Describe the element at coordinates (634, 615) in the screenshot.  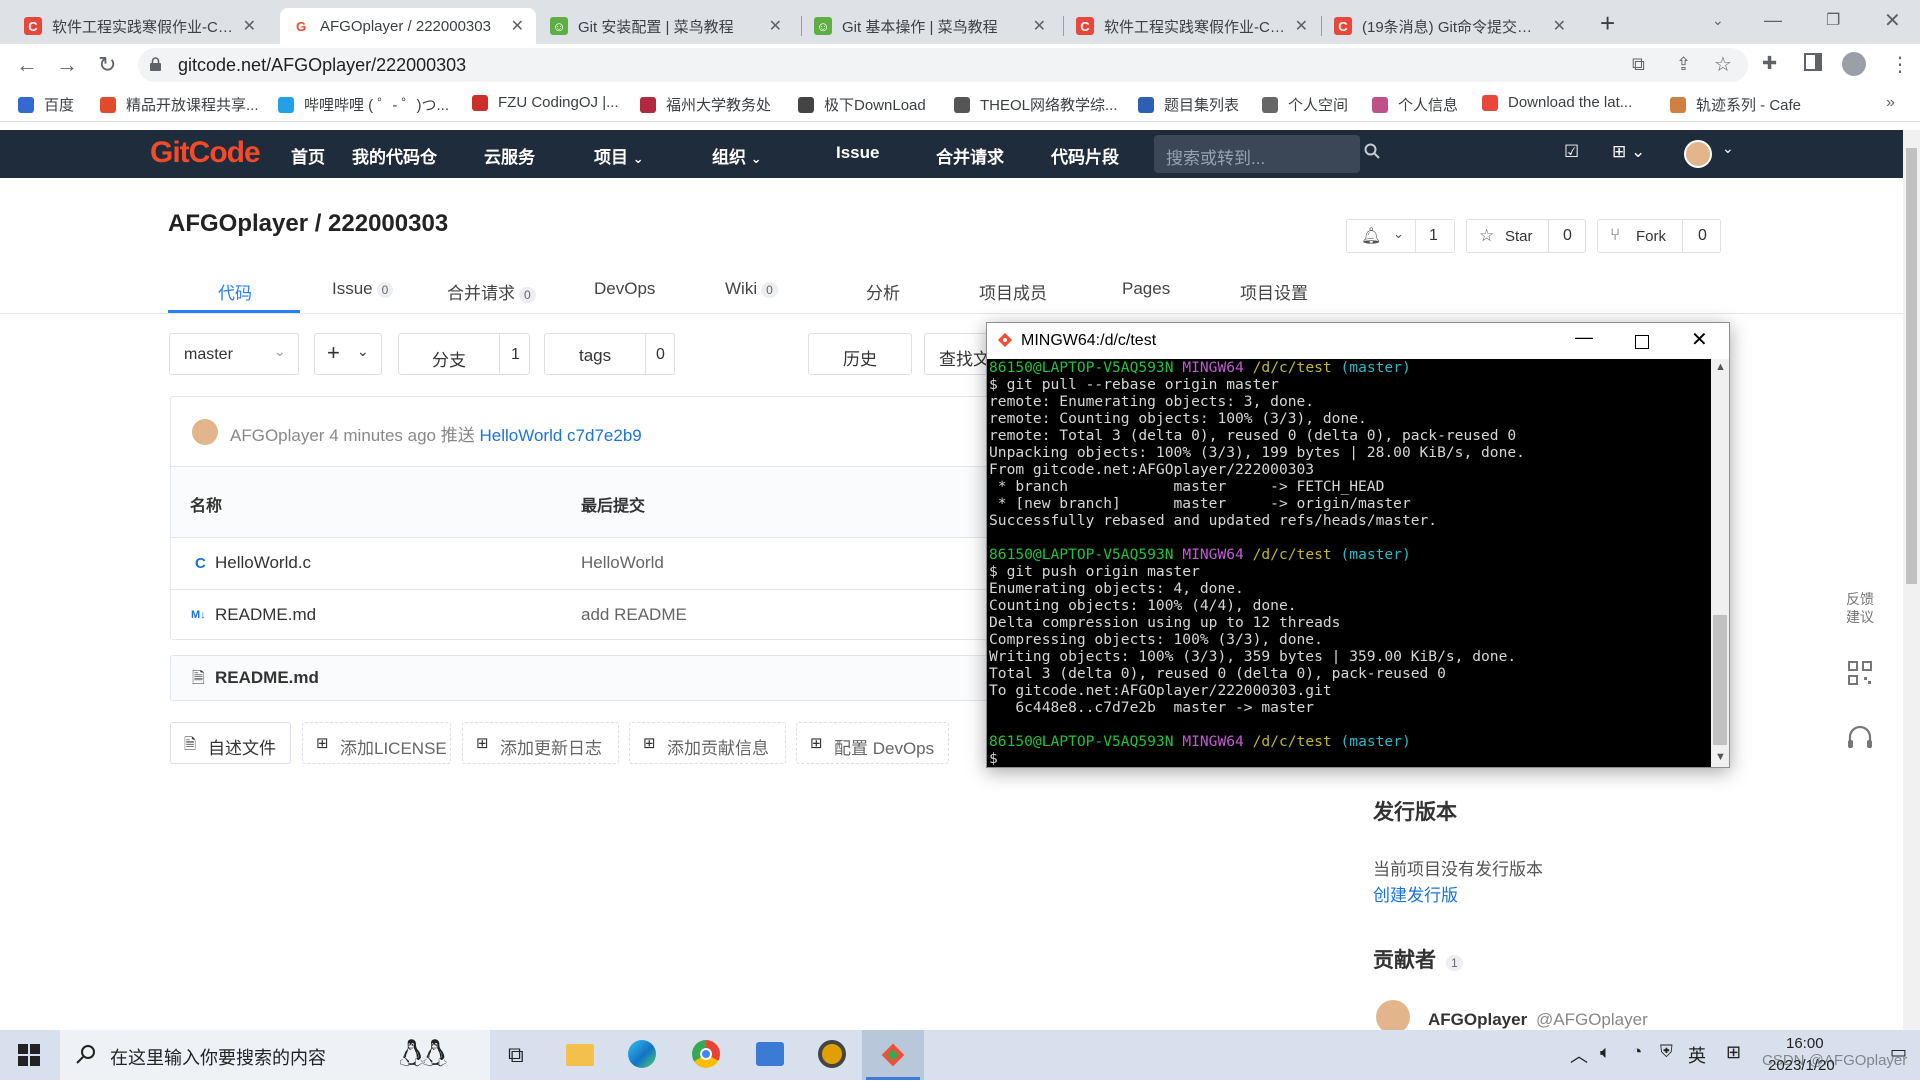
I see `file-commit: add README` at that location.